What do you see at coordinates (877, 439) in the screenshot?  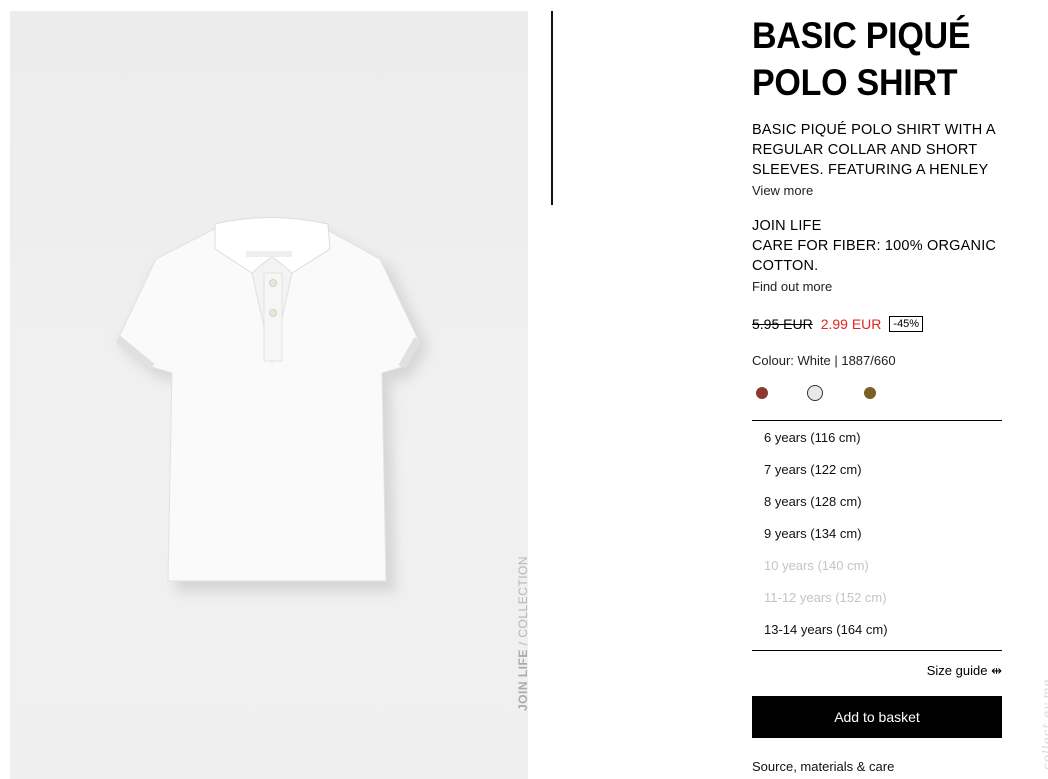 I see `size-option: 6 years (116 cm)` at bounding box center [877, 439].